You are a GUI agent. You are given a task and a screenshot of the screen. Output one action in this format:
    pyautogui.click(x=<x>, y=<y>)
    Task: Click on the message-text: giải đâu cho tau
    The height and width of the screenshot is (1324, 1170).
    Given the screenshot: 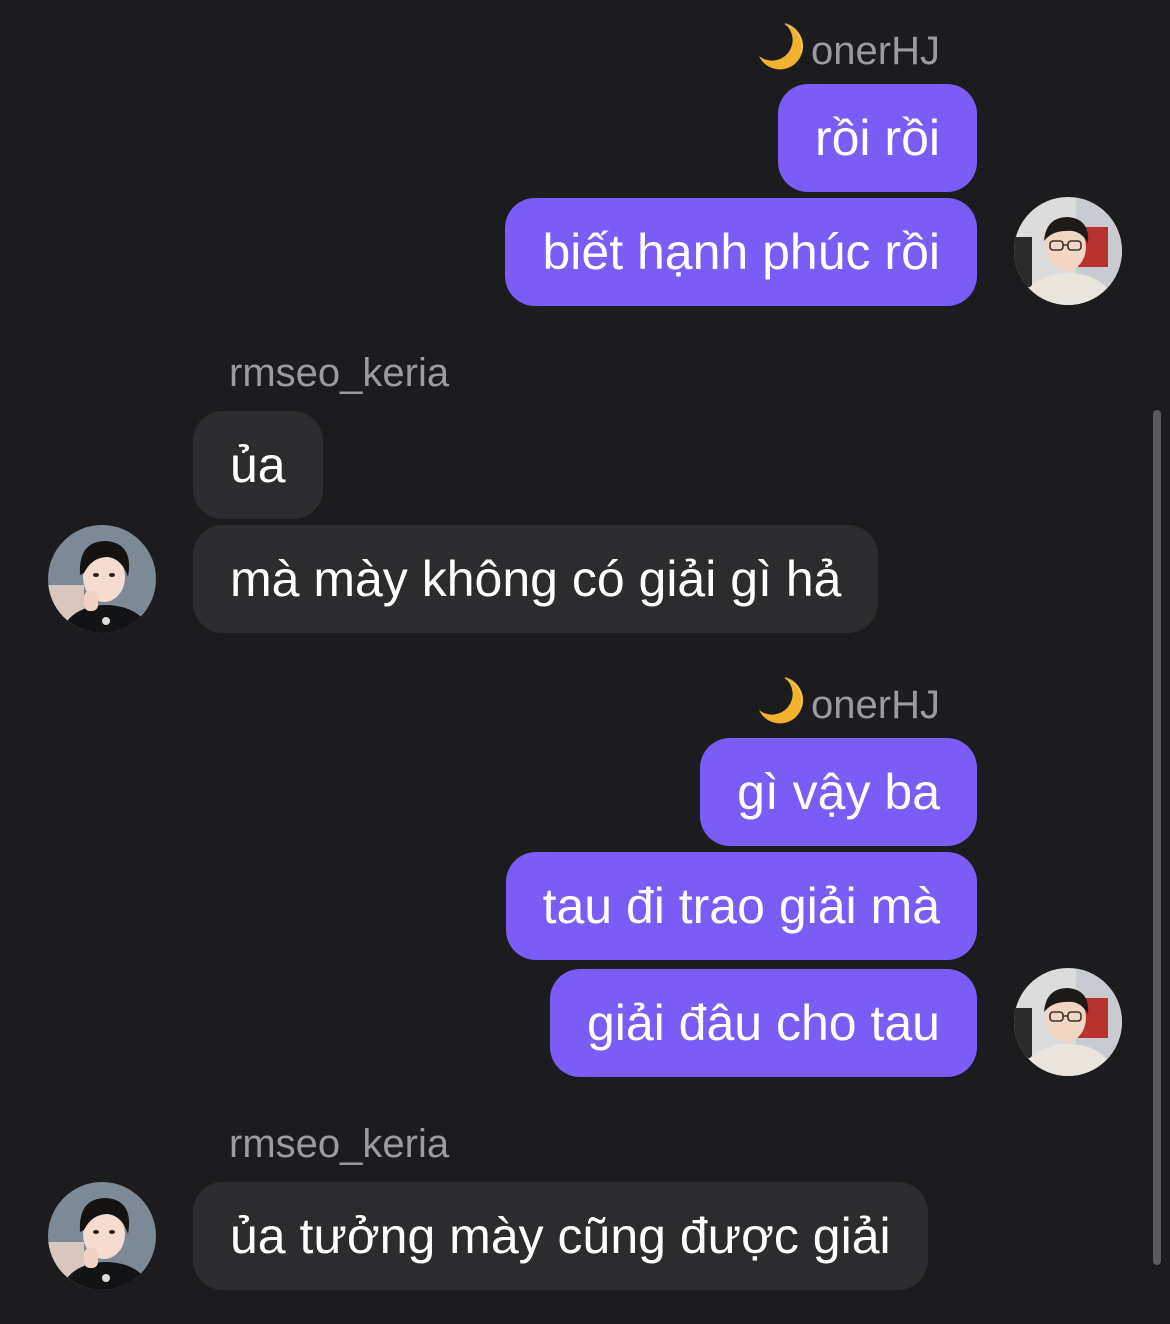 What is the action you would take?
    pyautogui.click(x=763, y=1023)
    